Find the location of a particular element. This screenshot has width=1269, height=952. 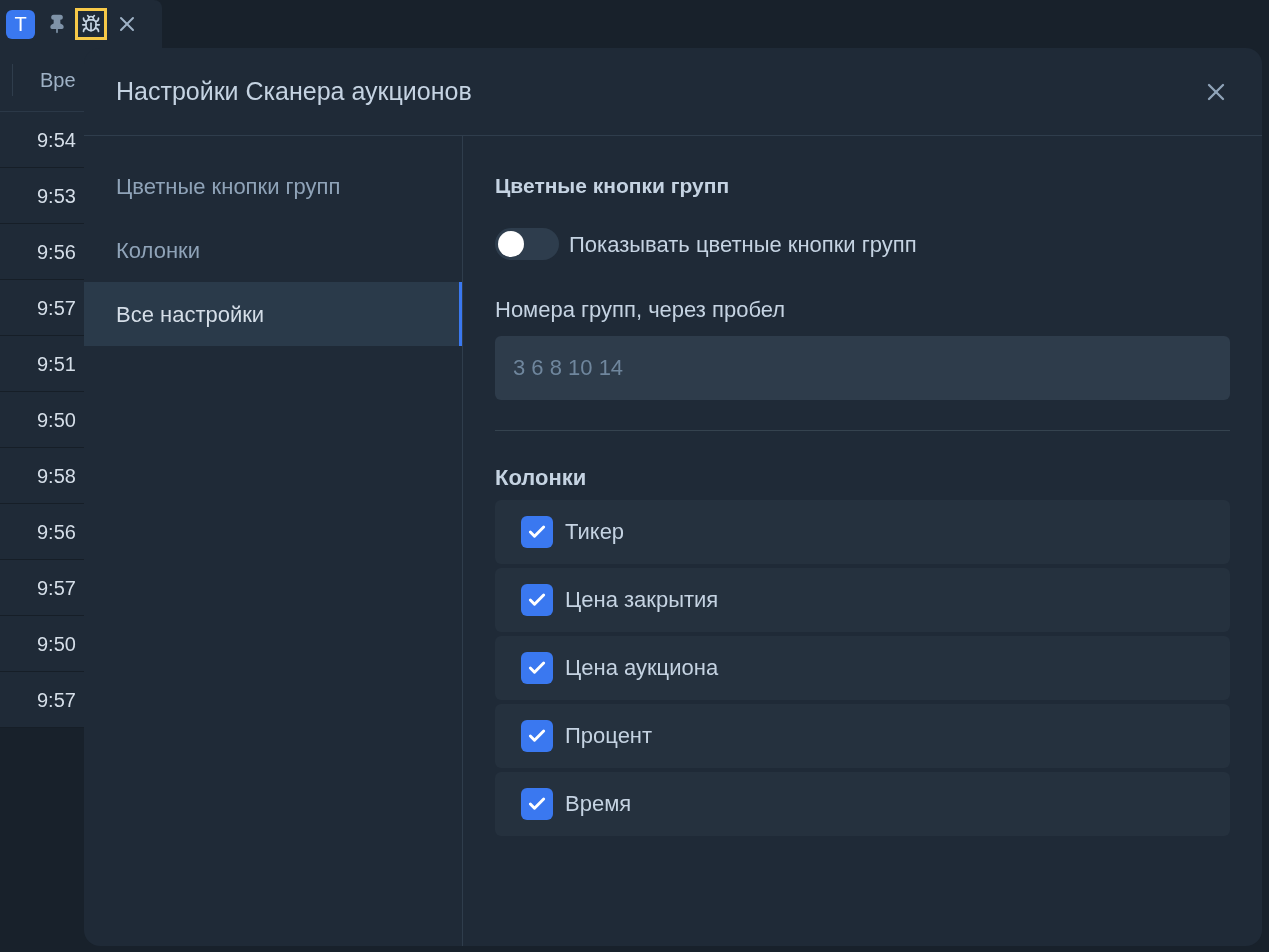

option-label: Цена закрытия is located at coordinates (642, 600).